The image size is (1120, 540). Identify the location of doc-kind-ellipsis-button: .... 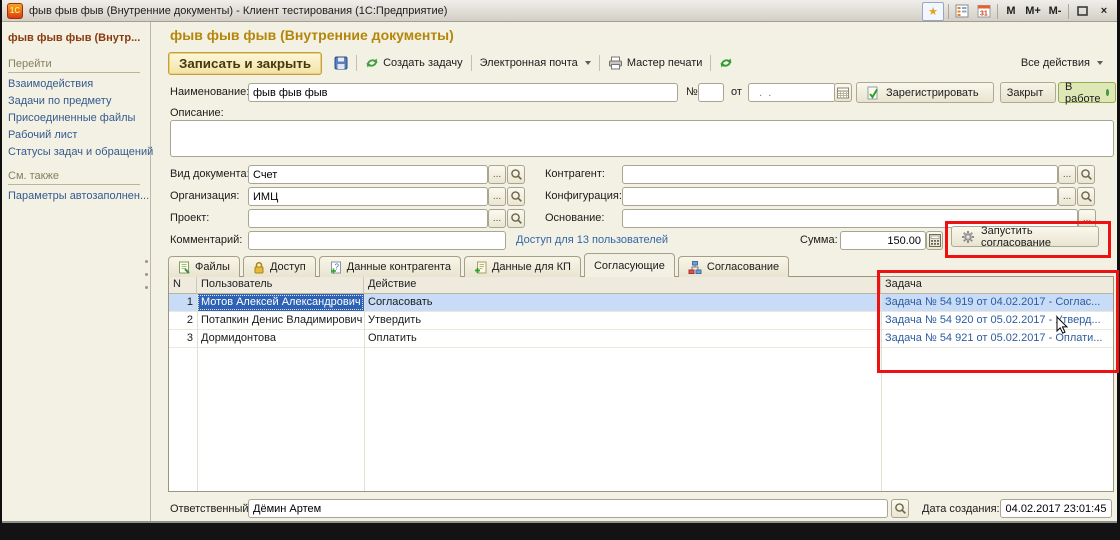
(497, 174).